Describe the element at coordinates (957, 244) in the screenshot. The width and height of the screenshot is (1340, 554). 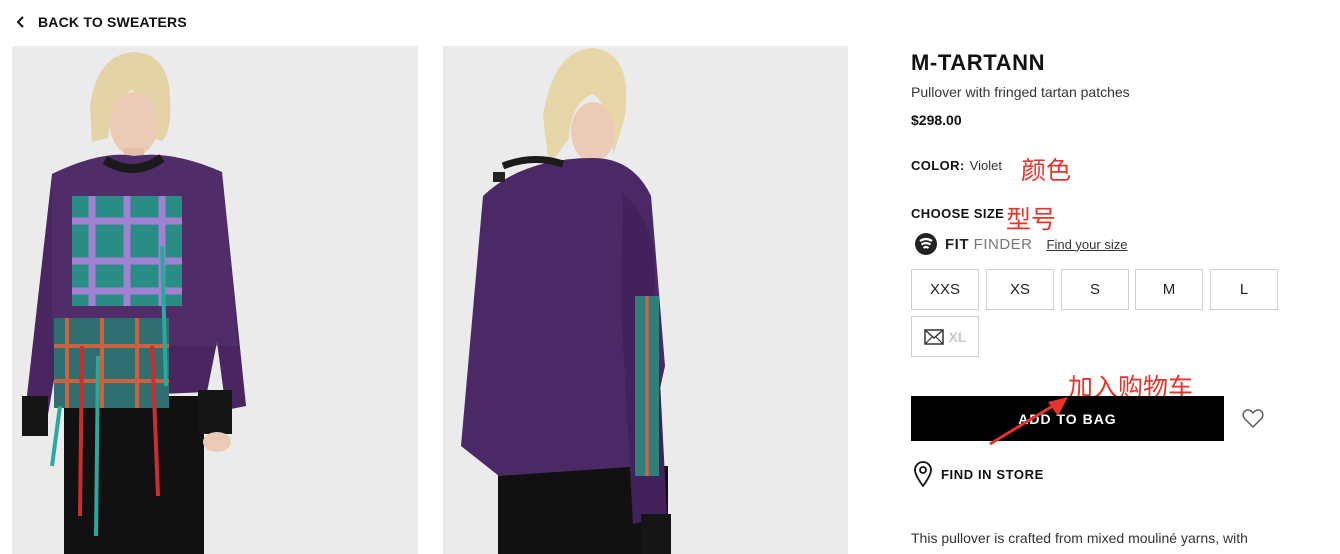
I see `fit-finder-brand-bold: FIT` at that location.